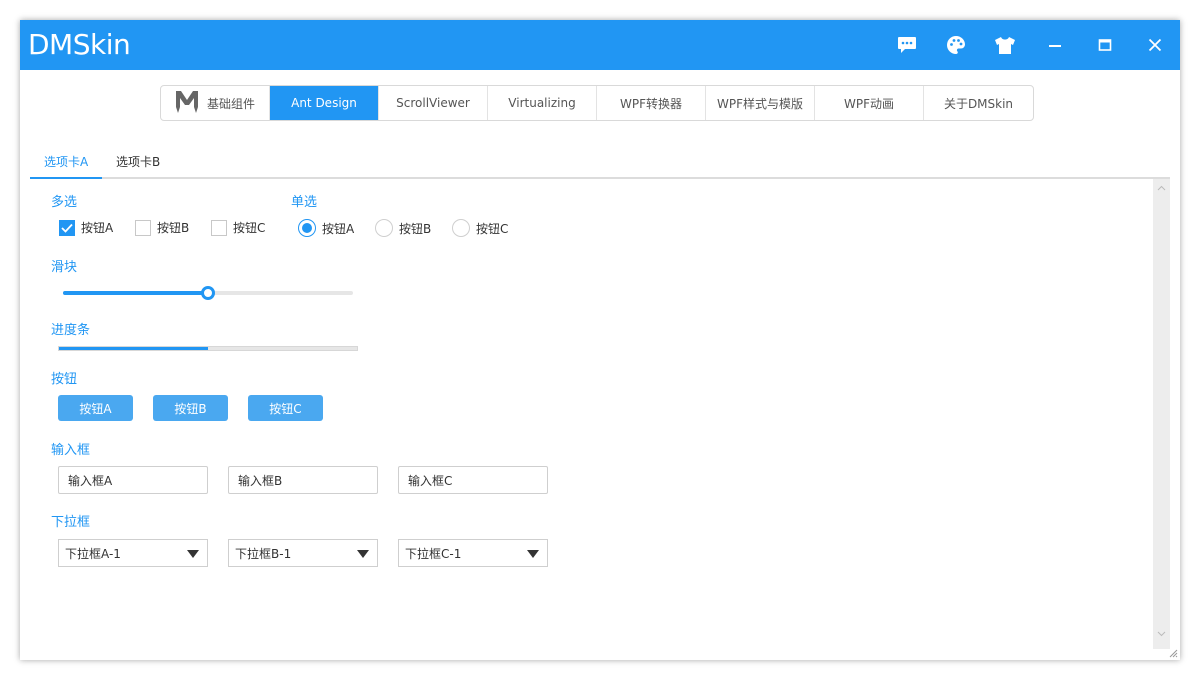  I want to click on select-c: 下拉框C-1, so click(473, 553).